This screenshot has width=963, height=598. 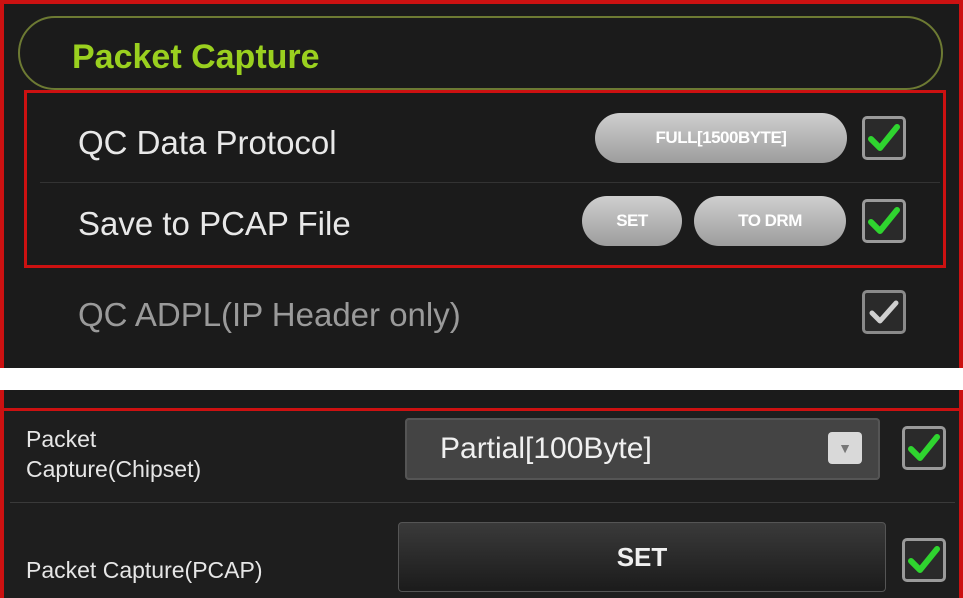 I want to click on pcap-set-button: SET, so click(x=642, y=557).